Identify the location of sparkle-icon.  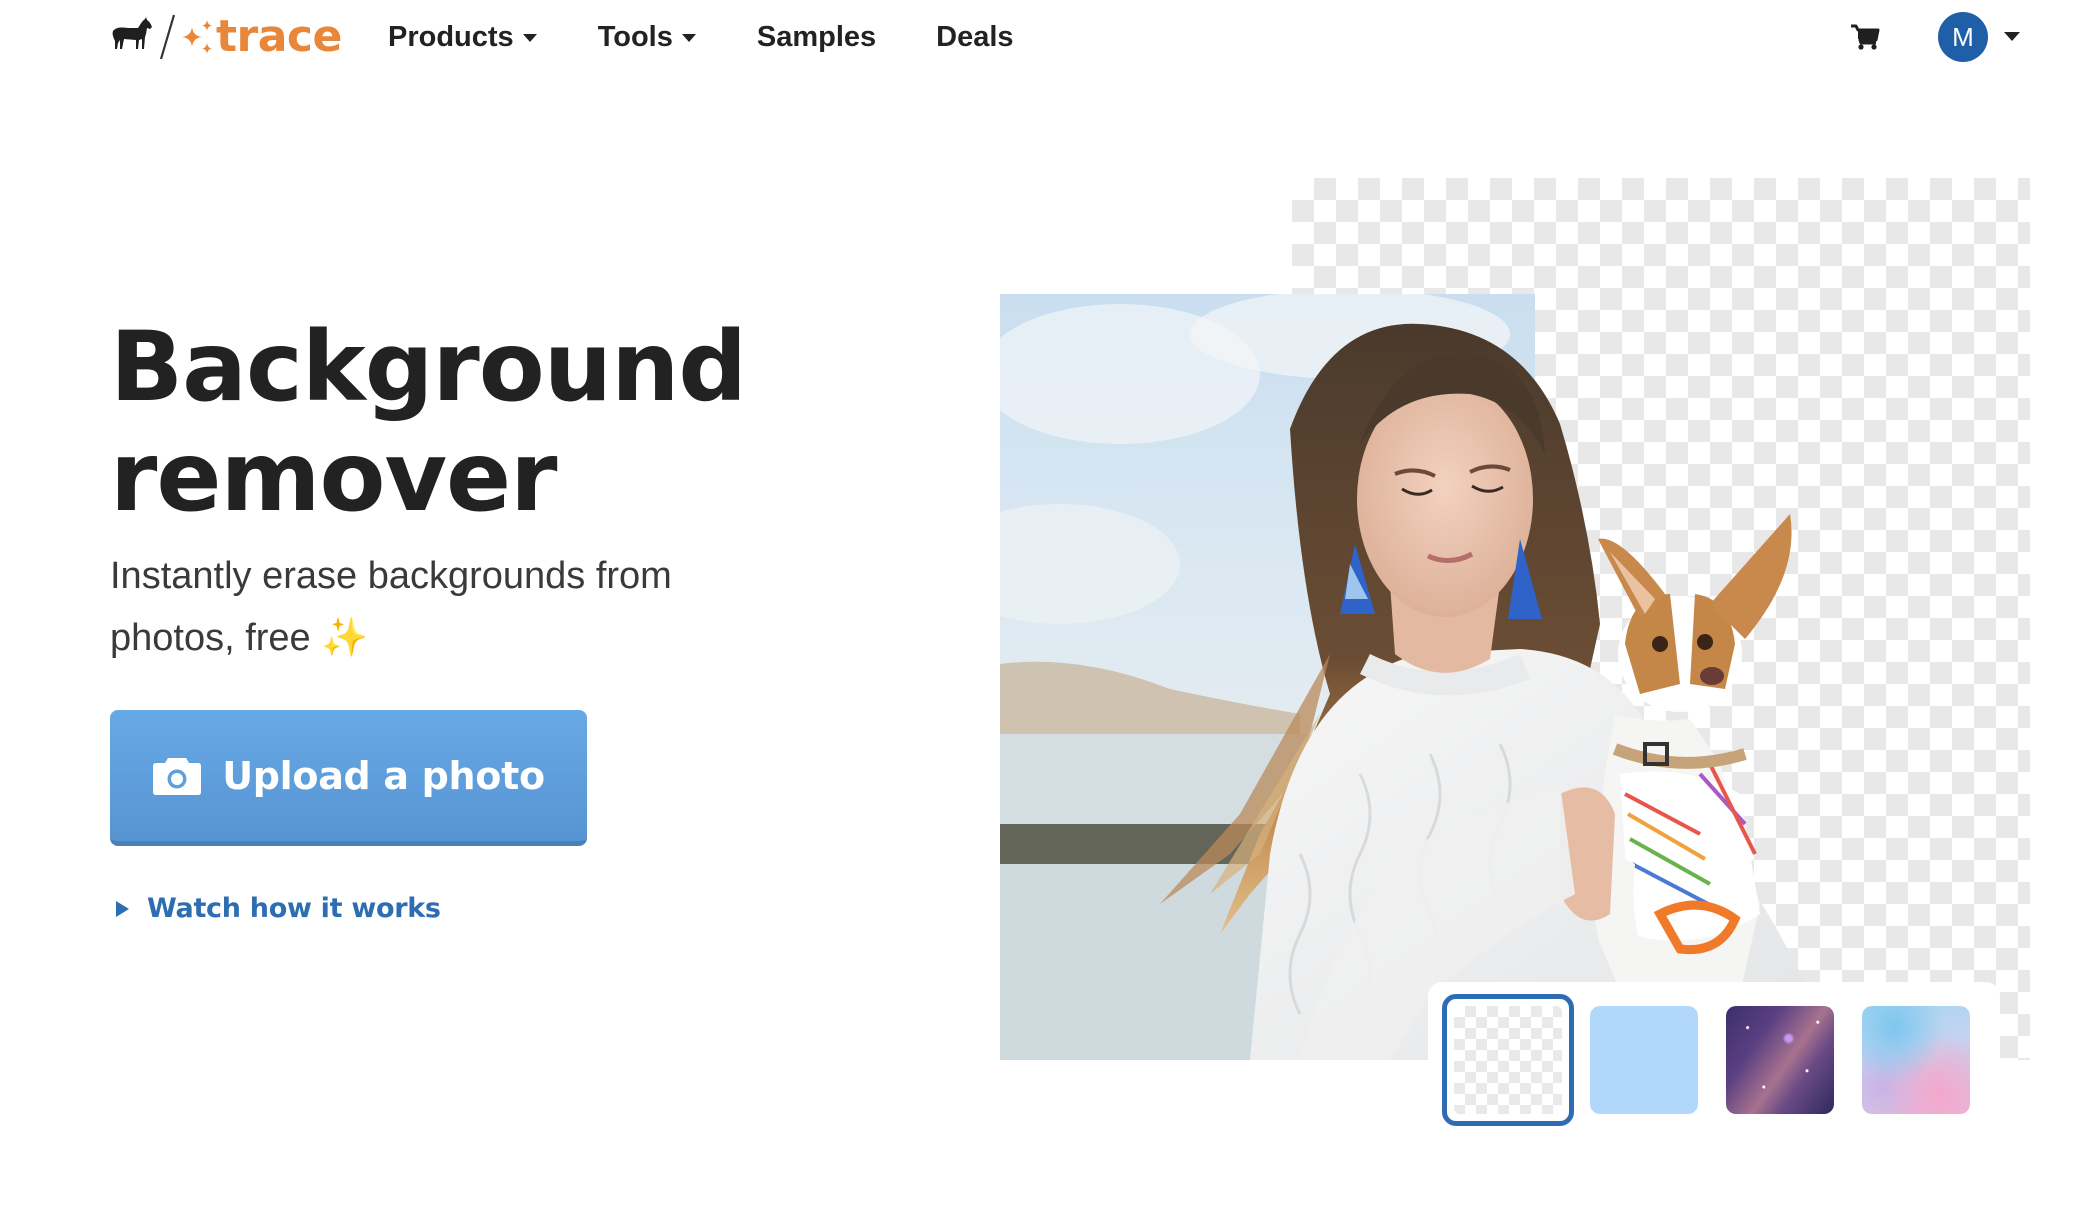
(197, 37).